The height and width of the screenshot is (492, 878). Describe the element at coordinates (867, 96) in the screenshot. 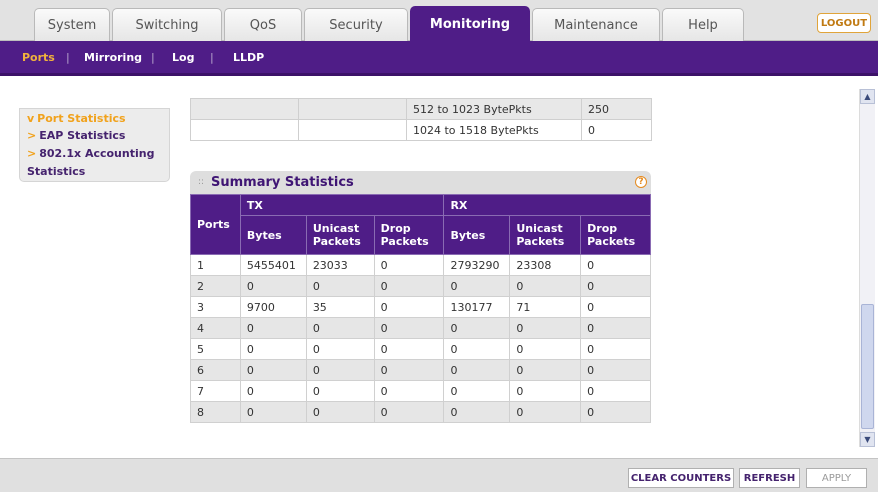

I see `chevron-up-icon: ▲` at that location.